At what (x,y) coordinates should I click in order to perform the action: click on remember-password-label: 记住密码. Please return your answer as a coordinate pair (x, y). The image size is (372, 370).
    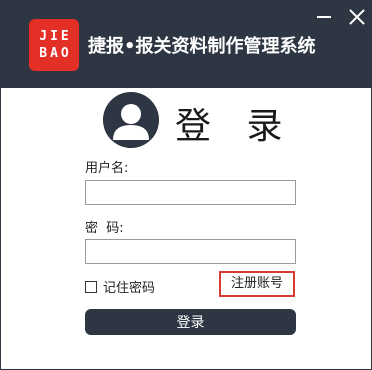
    Looking at the image, I should click on (129, 288).